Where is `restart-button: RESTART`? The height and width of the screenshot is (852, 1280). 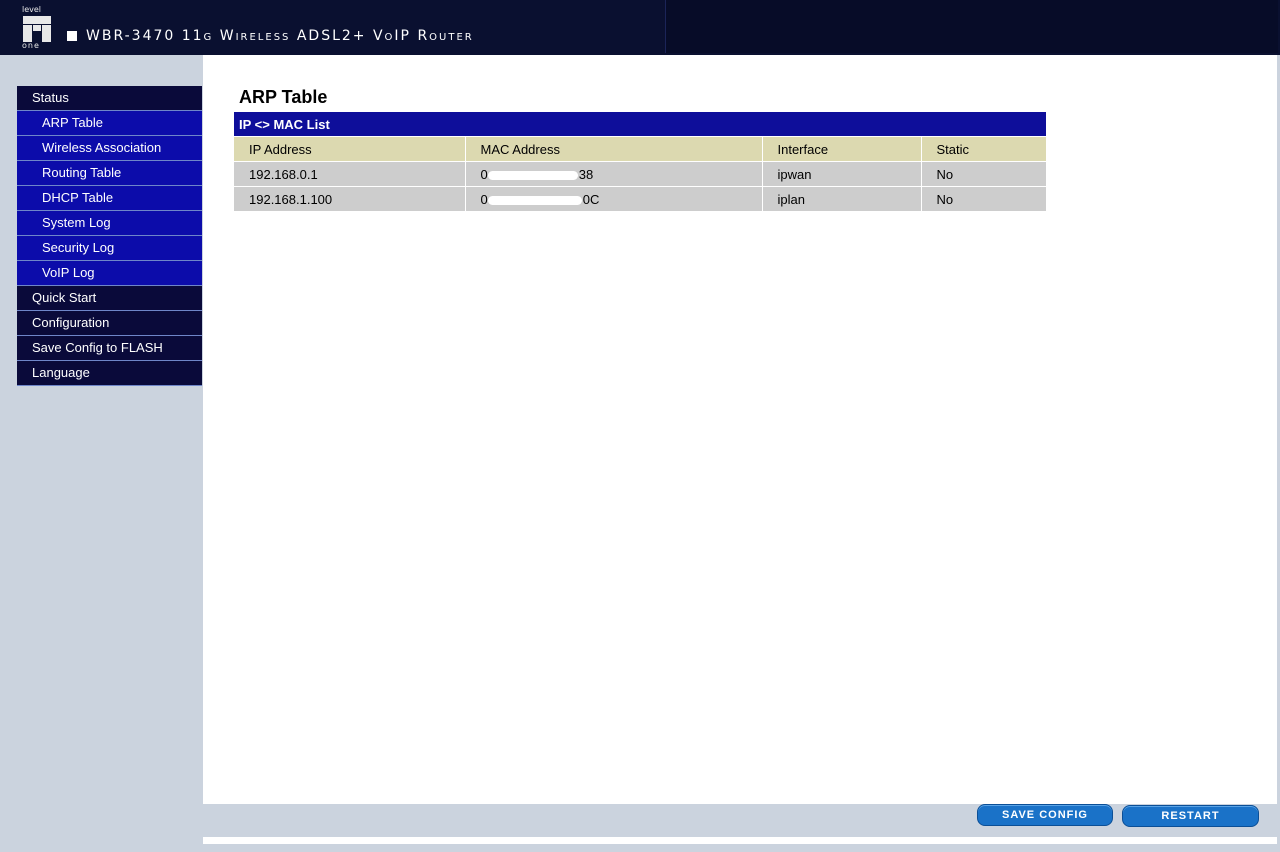
restart-button: RESTART is located at coordinates (1190, 816).